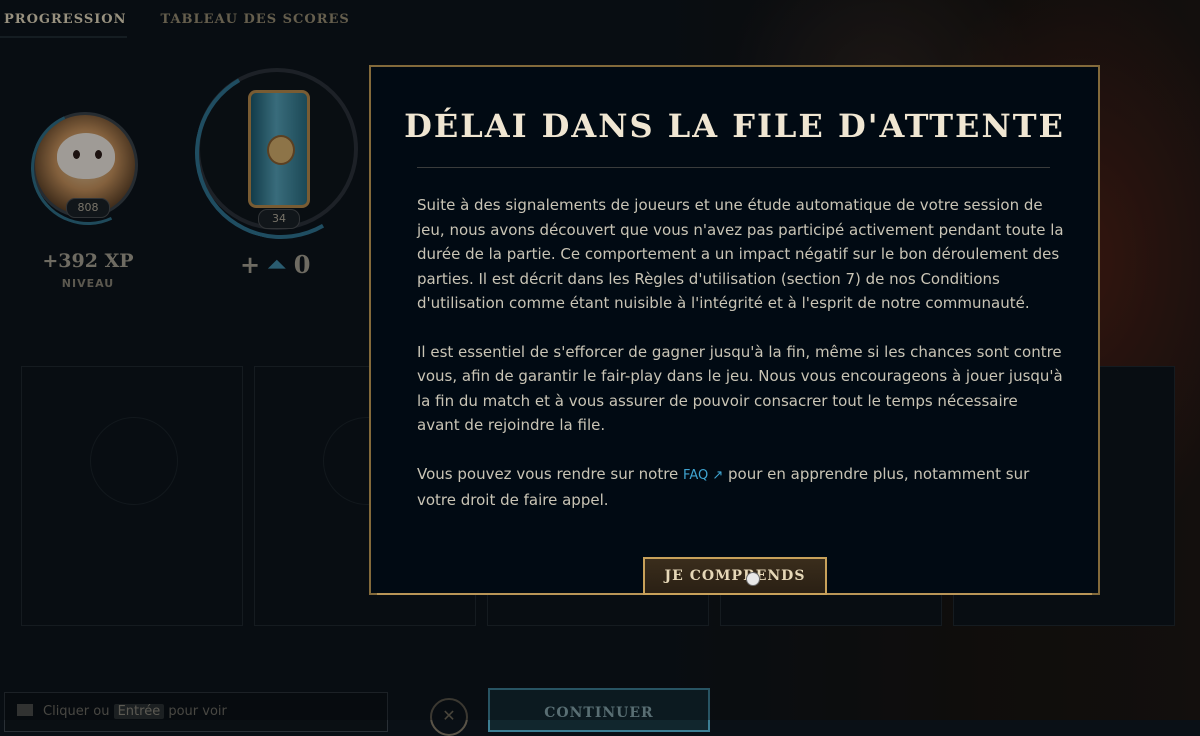 Image resolution: width=1200 pixels, height=736 pixels. What do you see at coordinates (550, 473) in the screenshot?
I see `faq-intro: Vous pouvez vous rendre sur notre` at bounding box center [550, 473].